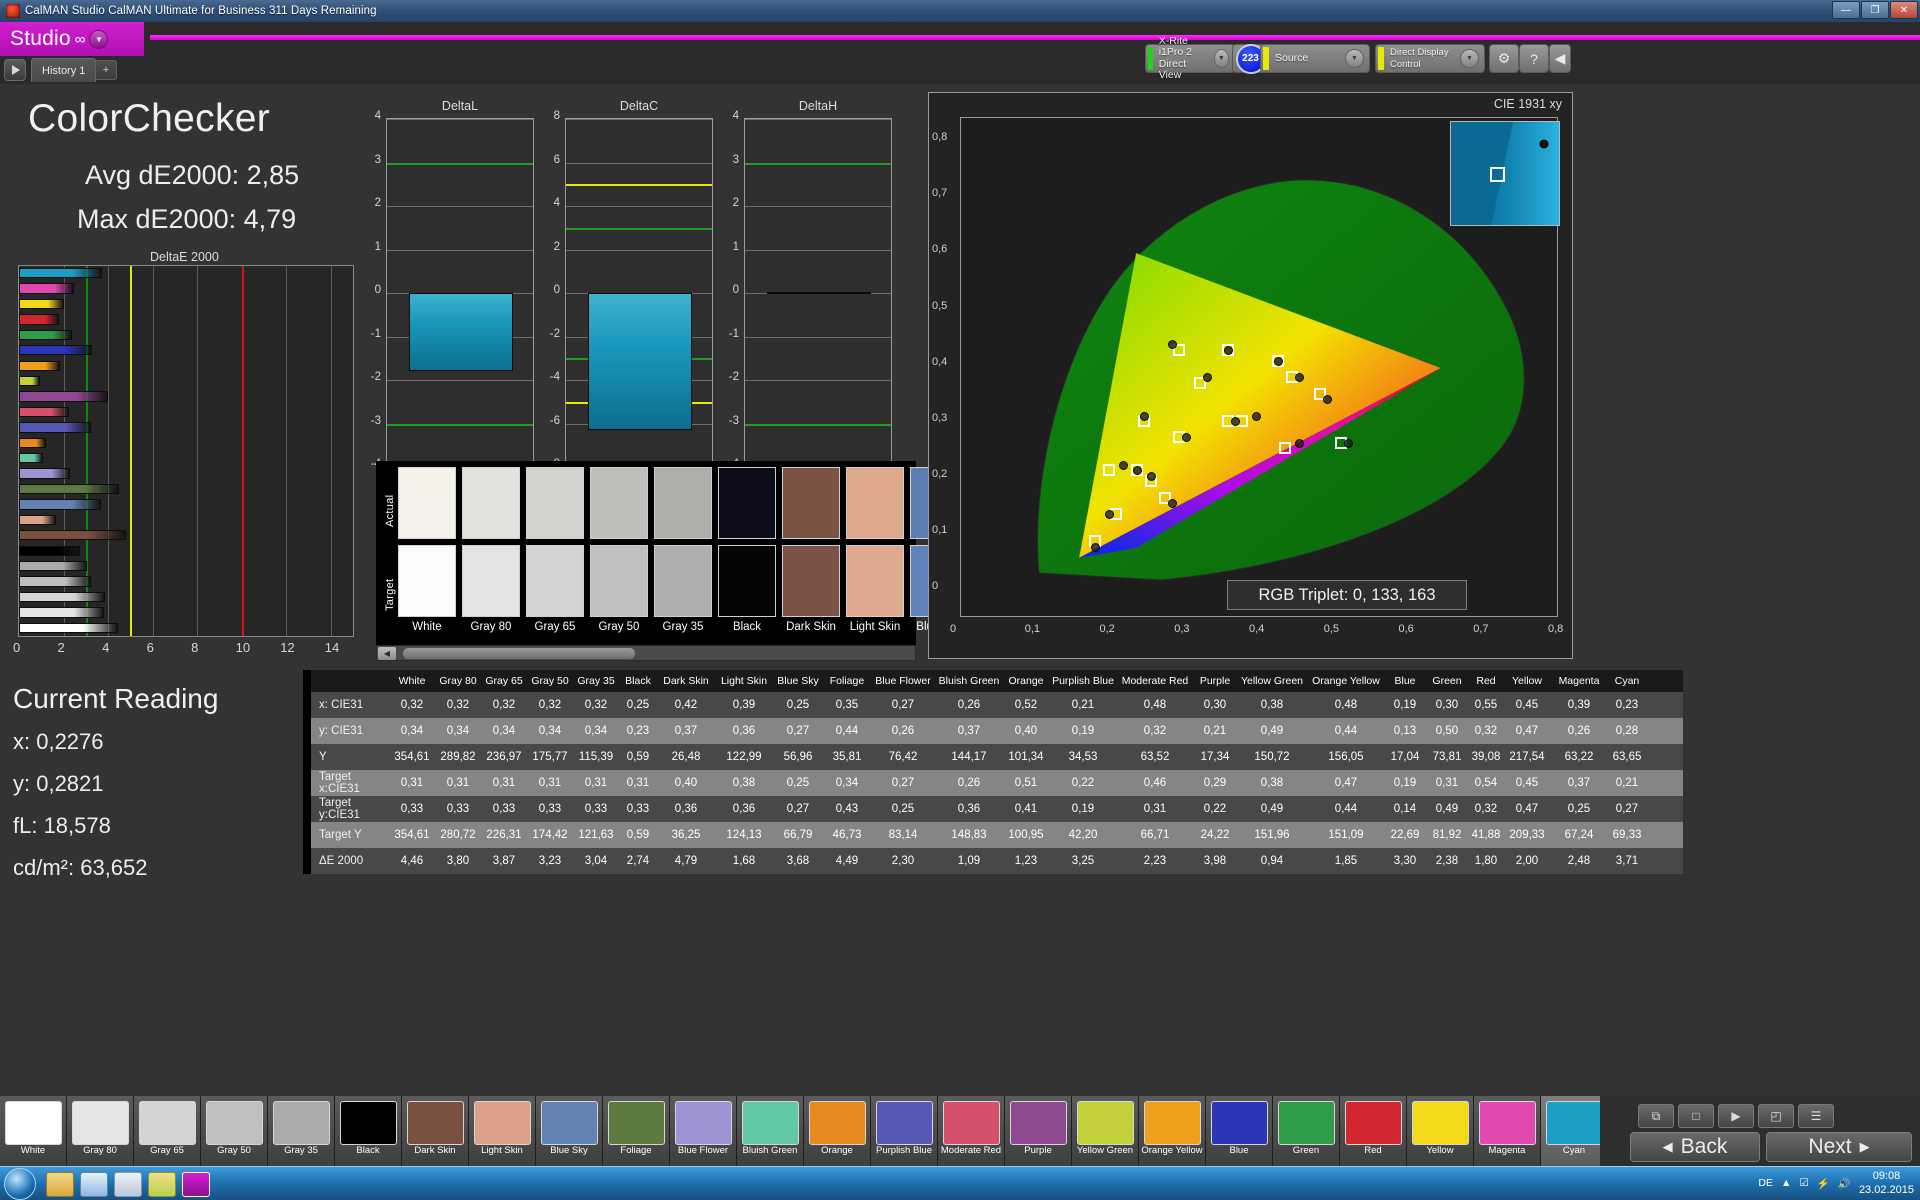 This screenshot has width=1920, height=1200. I want to click on color-patch-orange-yellow: Orange Yellow, so click(1172, 1131).